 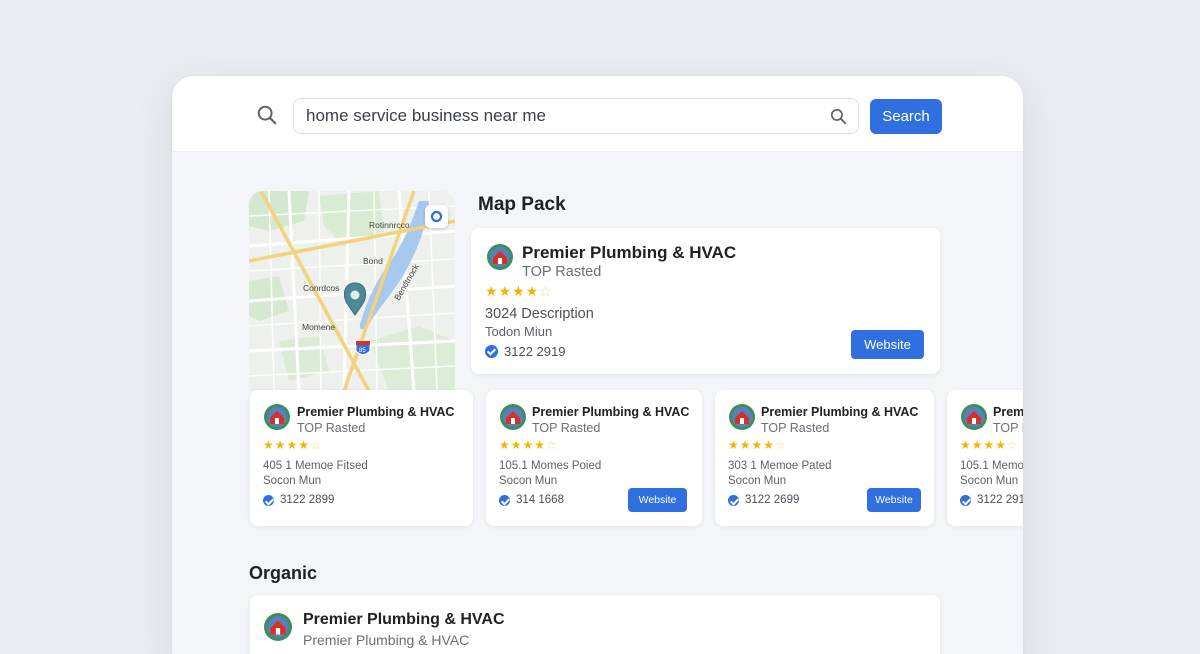 I want to click on phone-number: 3122 2699, so click(x=772, y=500).